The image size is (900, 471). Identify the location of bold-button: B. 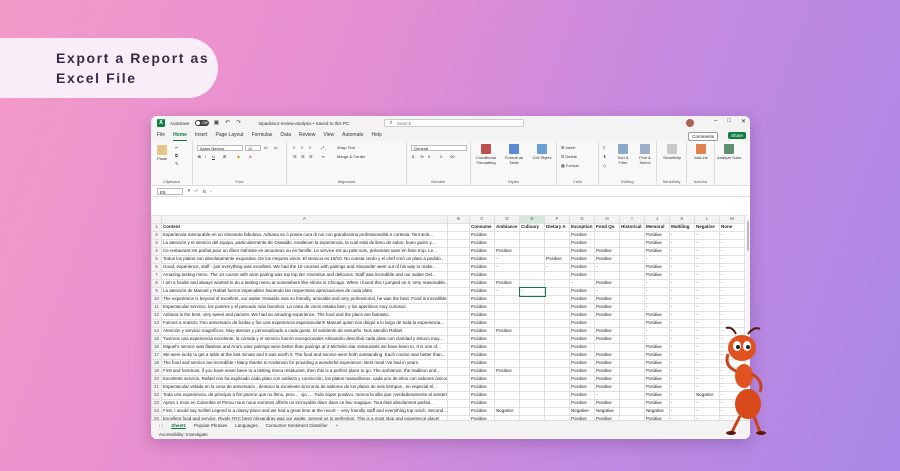
(199, 156).